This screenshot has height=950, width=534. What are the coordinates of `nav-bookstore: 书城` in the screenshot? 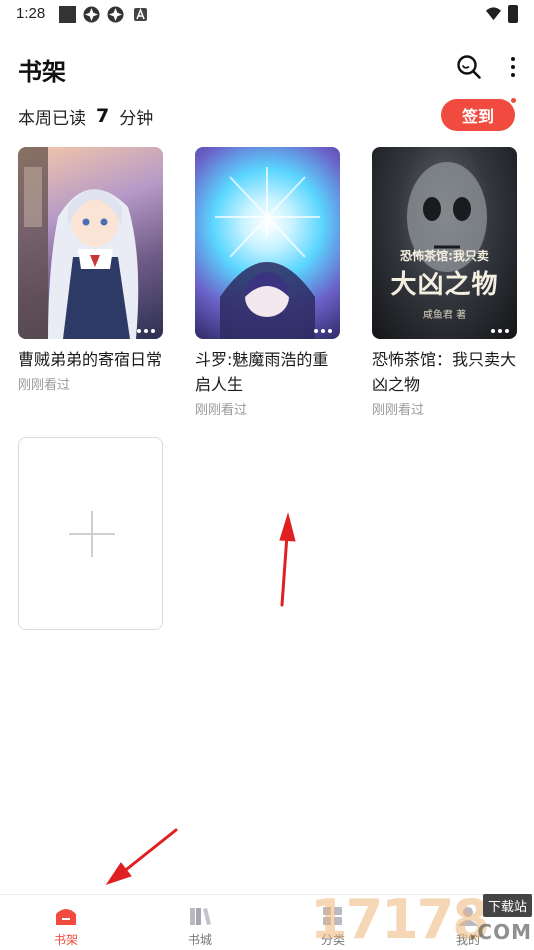 It's located at (200, 922).